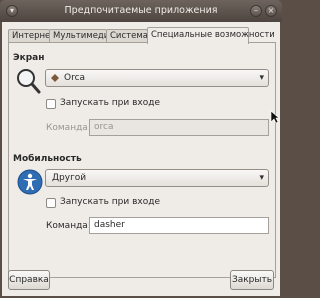  Describe the element at coordinates (47, 159) in the screenshot. I see `mobility-section-title: Мобильность` at that location.